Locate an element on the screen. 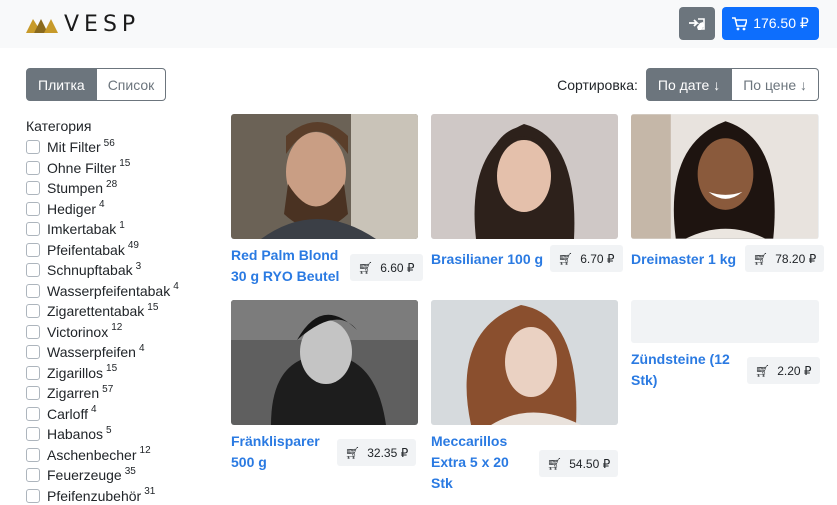 The width and height of the screenshot is (837, 505). category-name: Imkertabak is located at coordinates (82, 229).